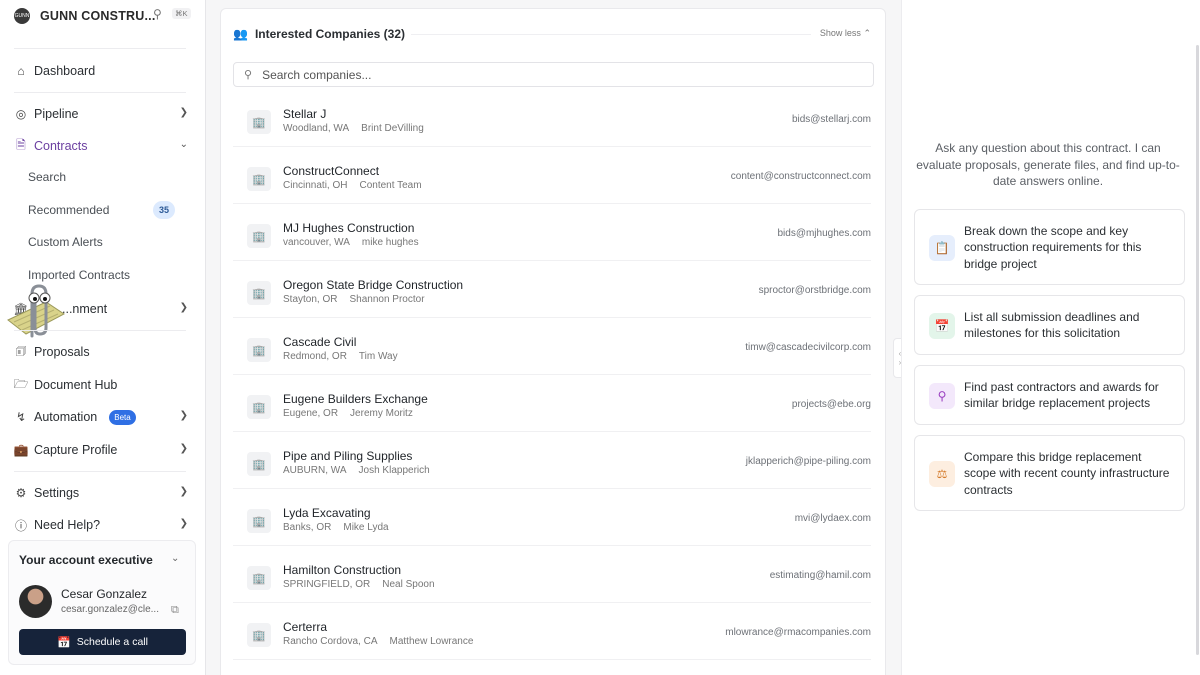  What do you see at coordinates (76, 385) in the screenshot?
I see `nav-document-hub-label: Document Hub` at bounding box center [76, 385].